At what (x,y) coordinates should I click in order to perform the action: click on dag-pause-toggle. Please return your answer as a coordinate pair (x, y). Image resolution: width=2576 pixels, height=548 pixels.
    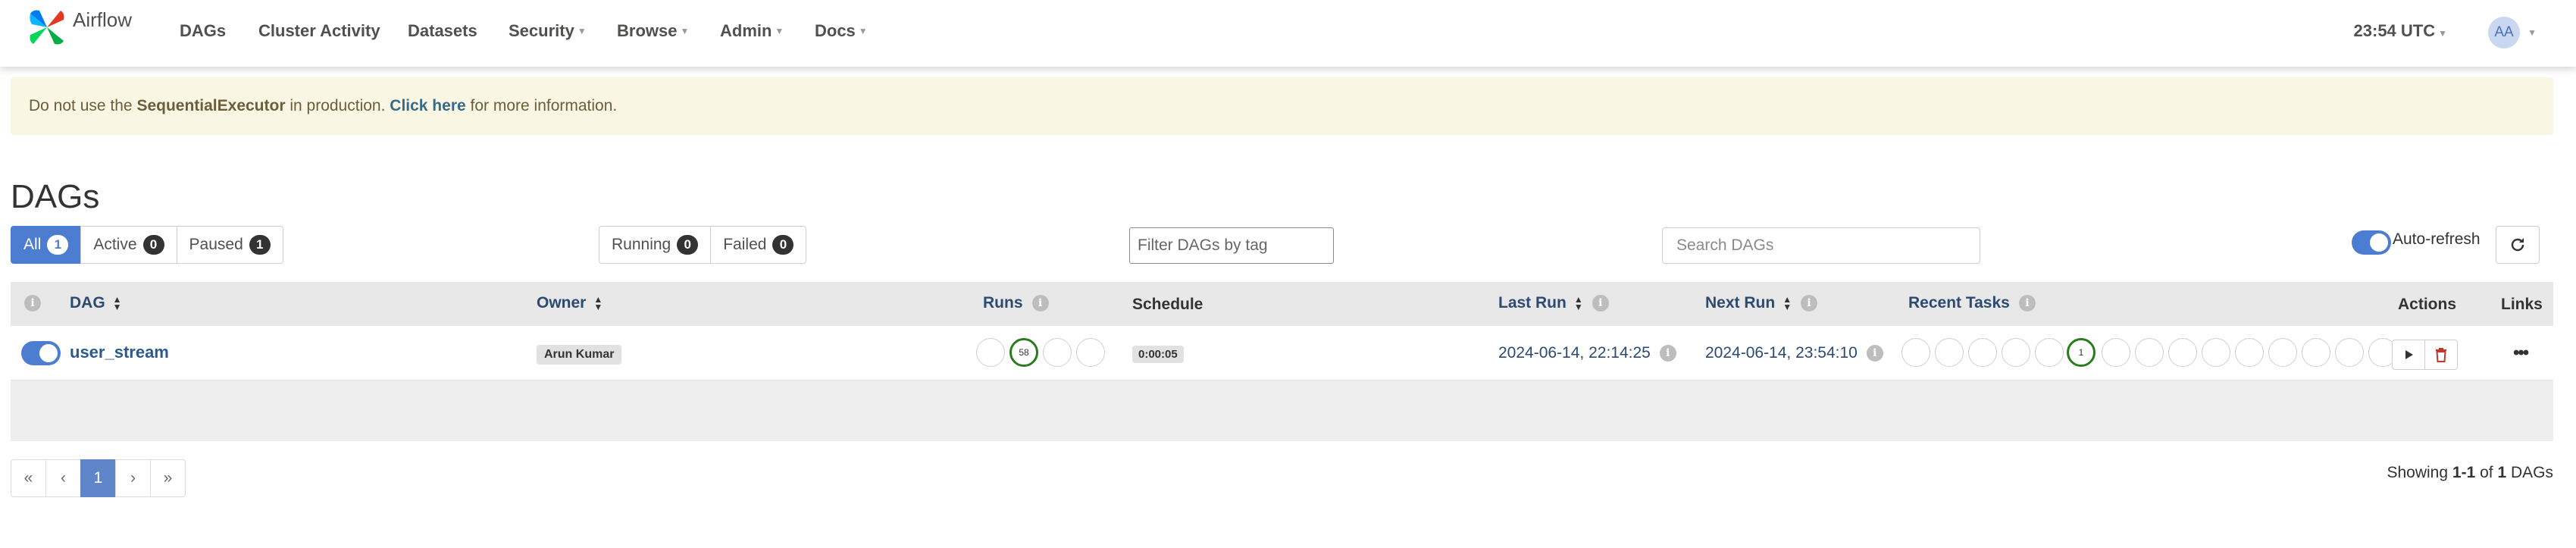
    Looking at the image, I should click on (41, 353).